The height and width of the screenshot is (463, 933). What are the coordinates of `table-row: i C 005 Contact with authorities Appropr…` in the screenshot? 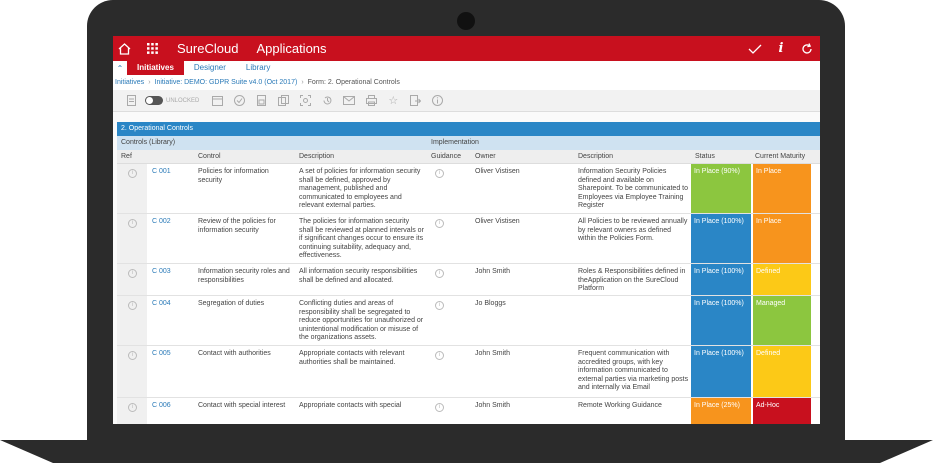 It's located at (468, 372).